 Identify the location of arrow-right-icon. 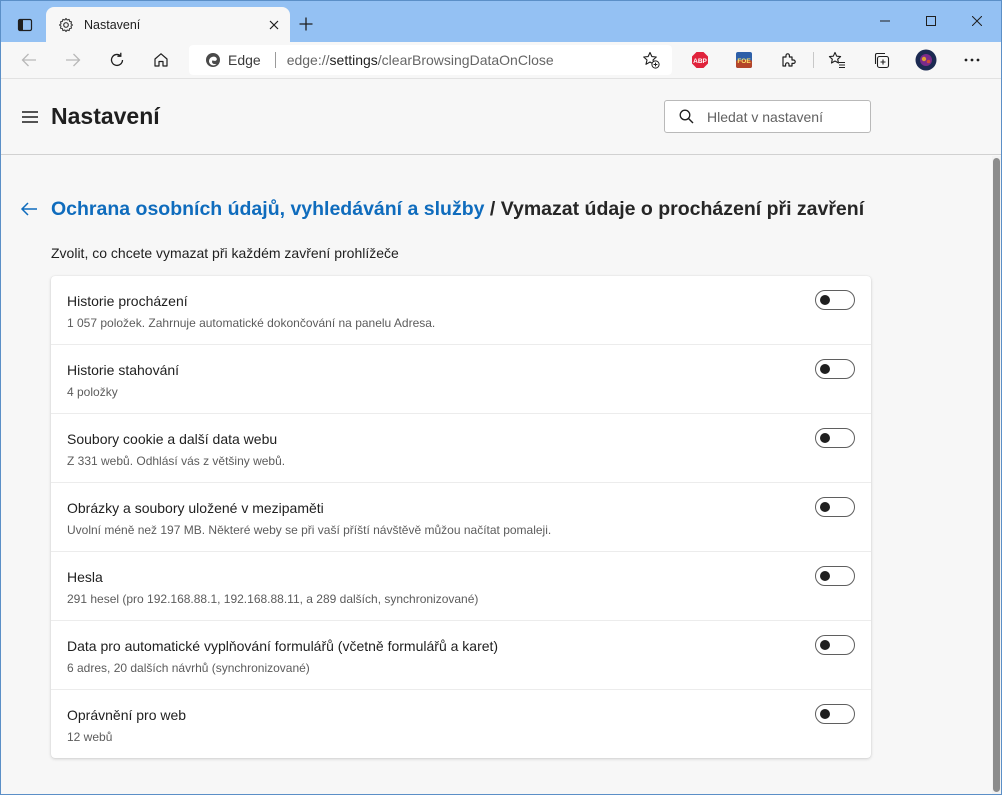
(73, 60).